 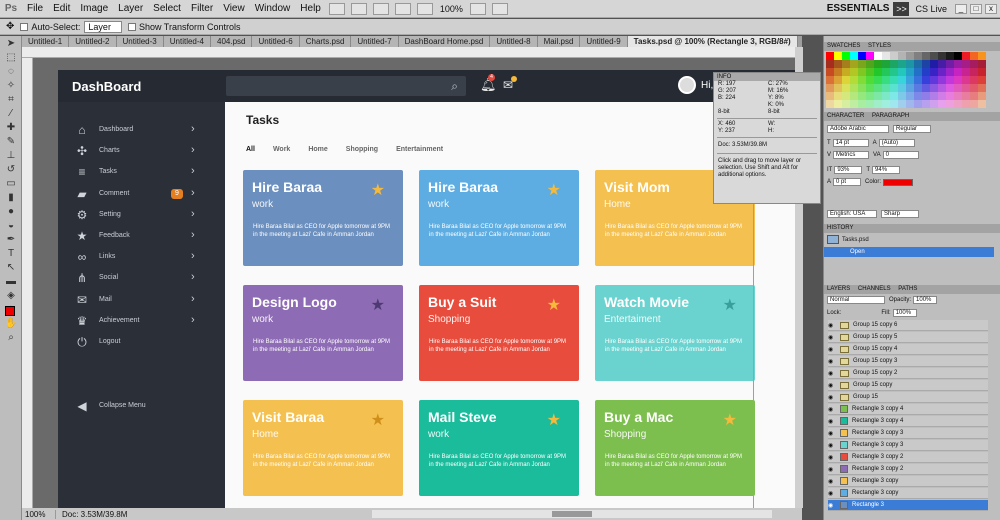 What do you see at coordinates (858, 8) in the screenshot?
I see `workspace-switcher: ESSENTIALS` at bounding box center [858, 8].